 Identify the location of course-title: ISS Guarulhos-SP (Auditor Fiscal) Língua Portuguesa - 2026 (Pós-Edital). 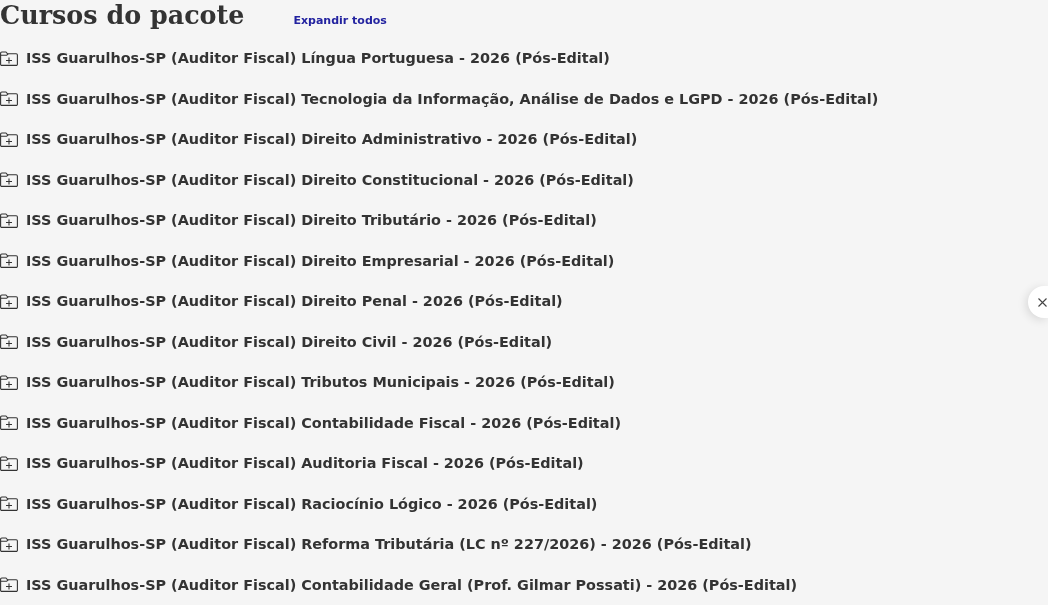
(318, 58).